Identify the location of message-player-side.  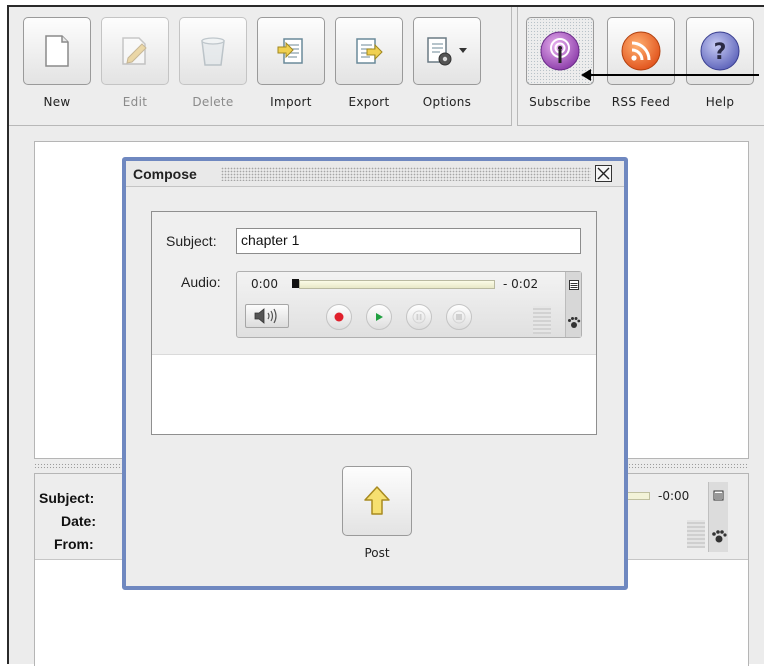
(718, 517).